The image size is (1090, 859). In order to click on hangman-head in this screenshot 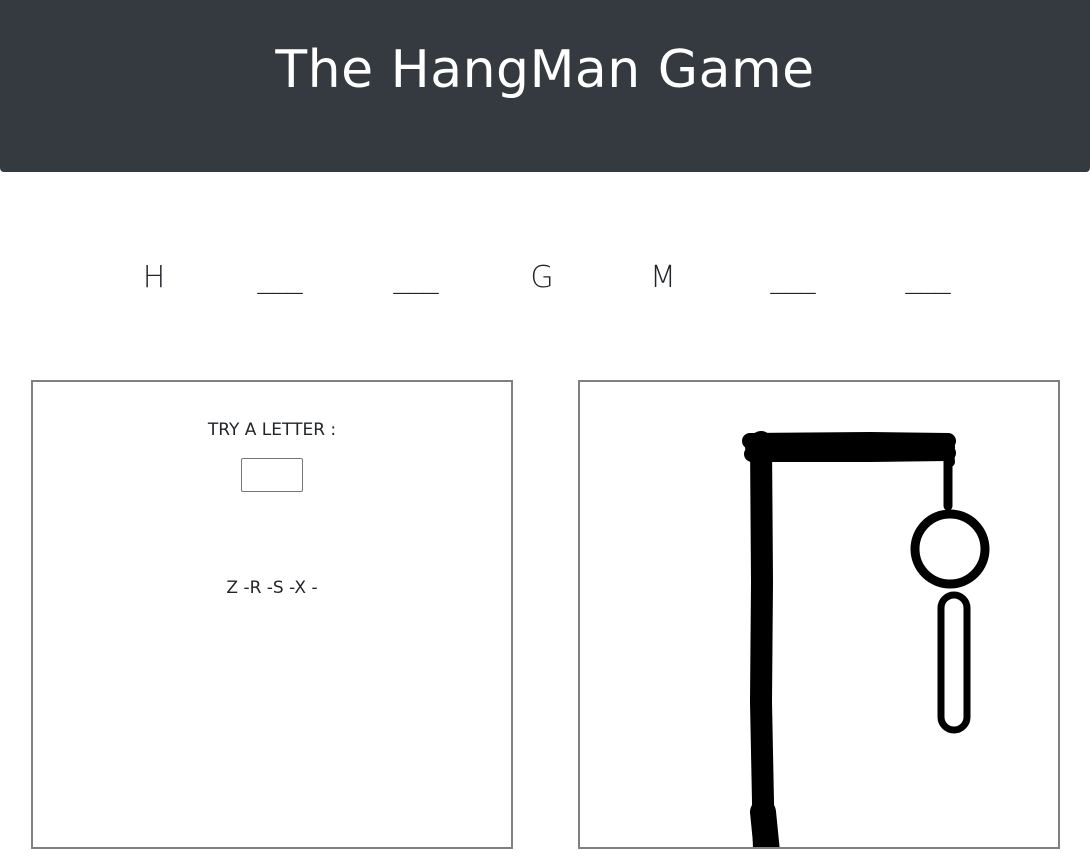, I will do `click(950, 549)`.